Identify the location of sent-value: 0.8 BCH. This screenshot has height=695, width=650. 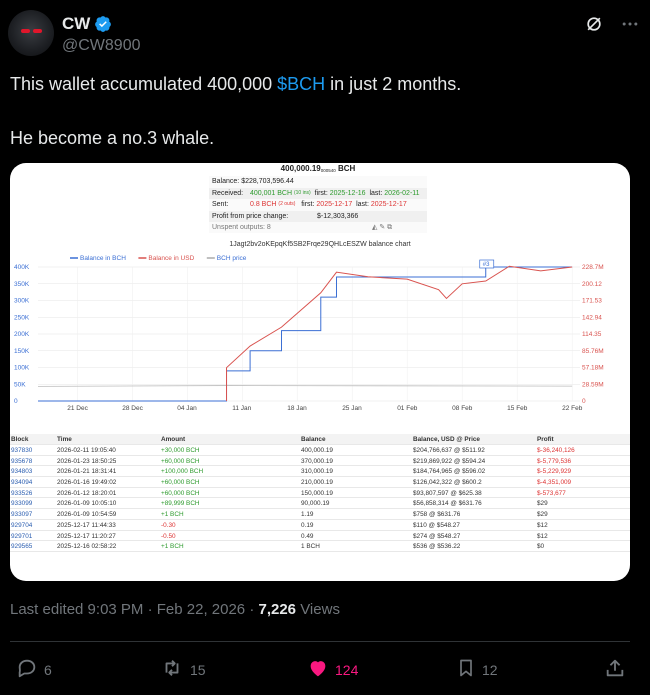
(263, 205).